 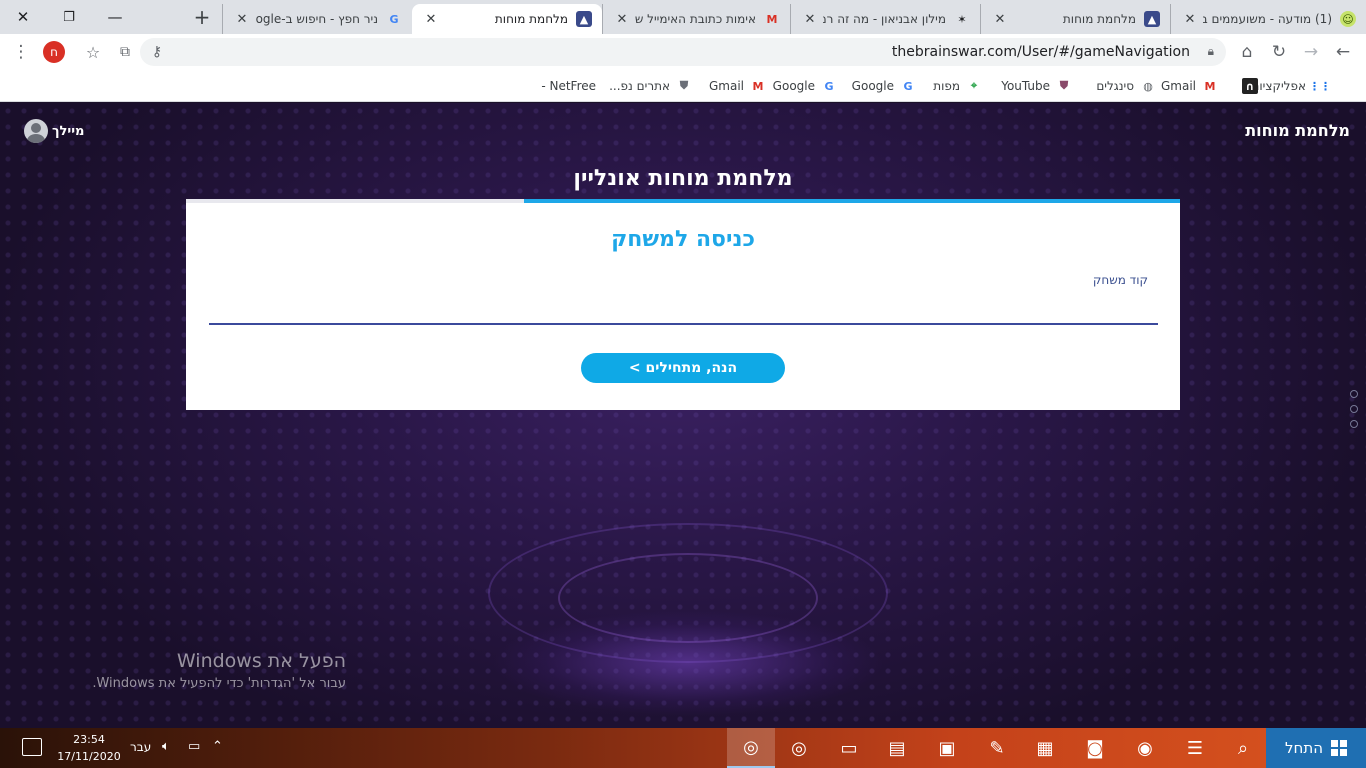 I want to click on tab-title: ניר חפץ - חיפוש ב-Google, so click(x=316, y=19).